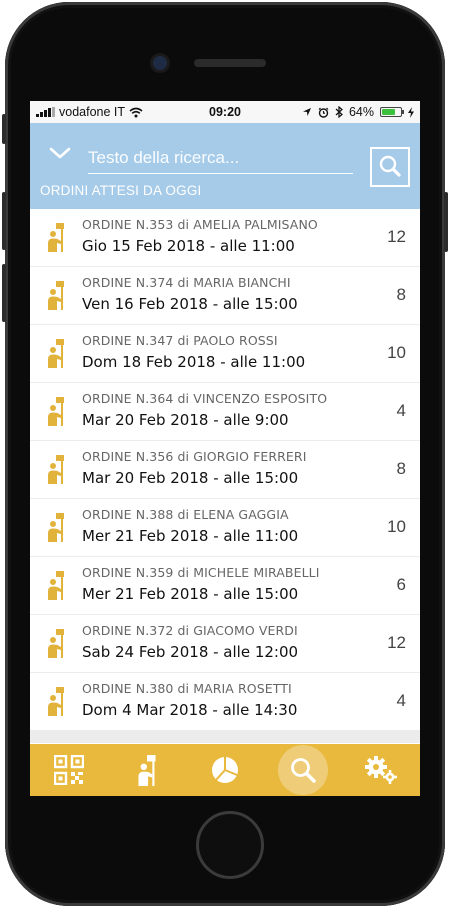  What do you see at coordinates (220, 158) in the screenshot?
I see `search-input` at bounding box center [220, 158].